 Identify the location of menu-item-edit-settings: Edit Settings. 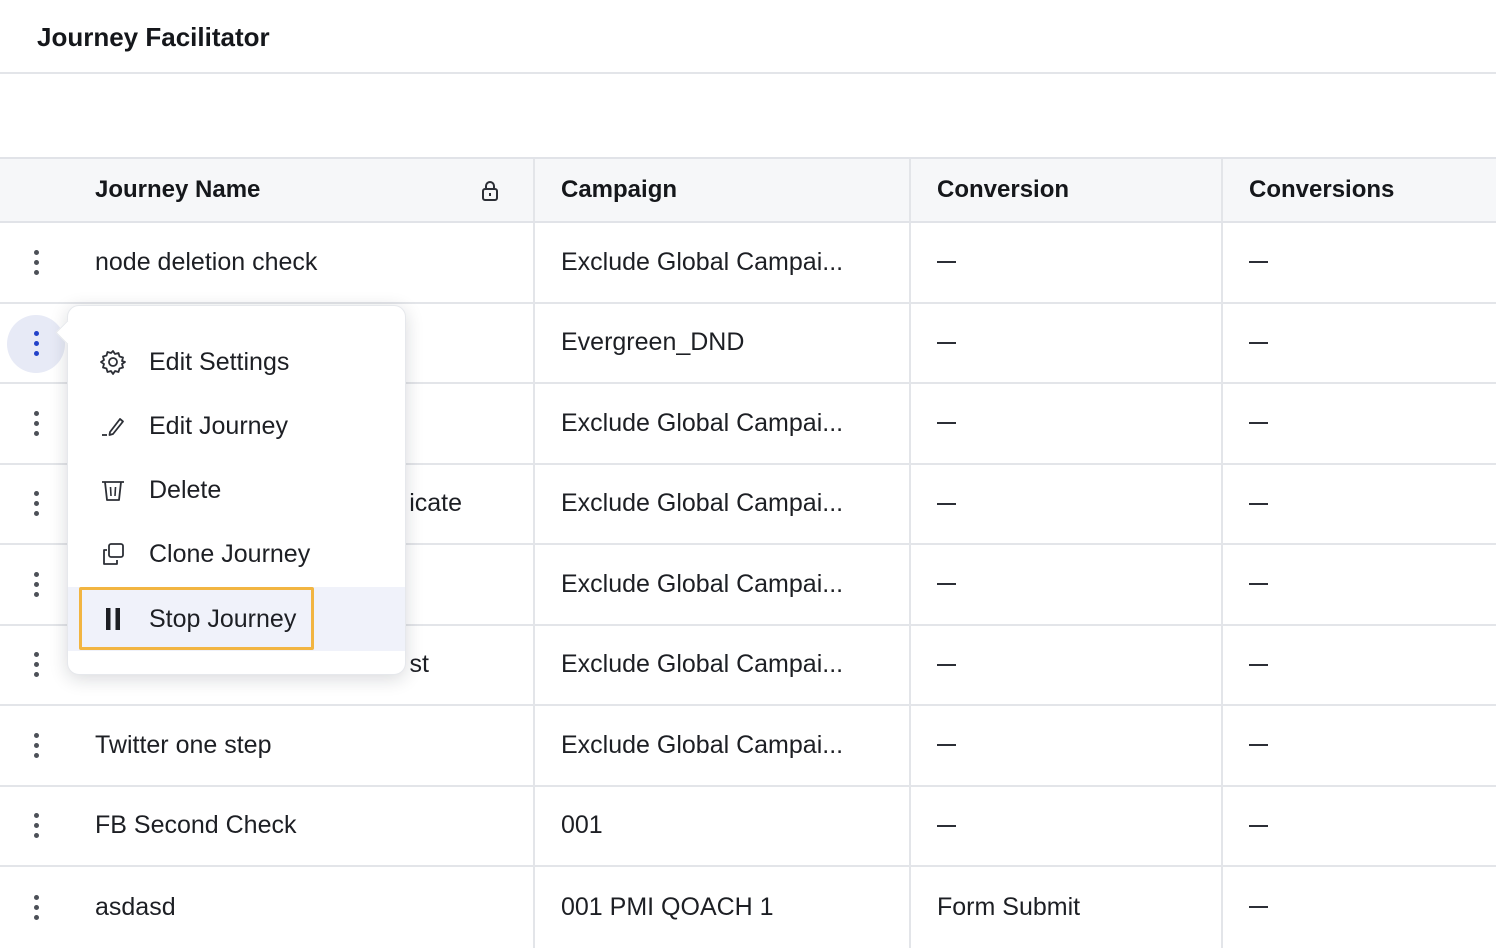
(236, 362).